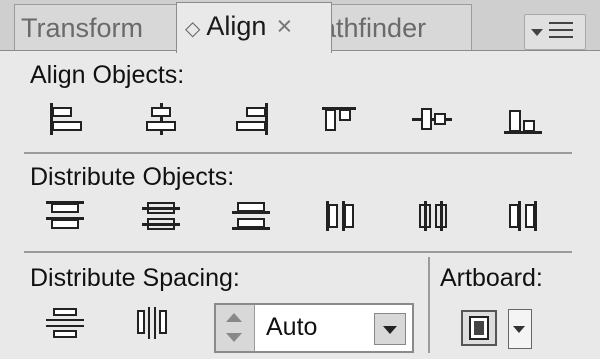 Image resolution: width=600 pixels, height=359 pixels. Describe the element at coordinates (429, 305) in the screenshot. I see `vertical-divider` at that location.